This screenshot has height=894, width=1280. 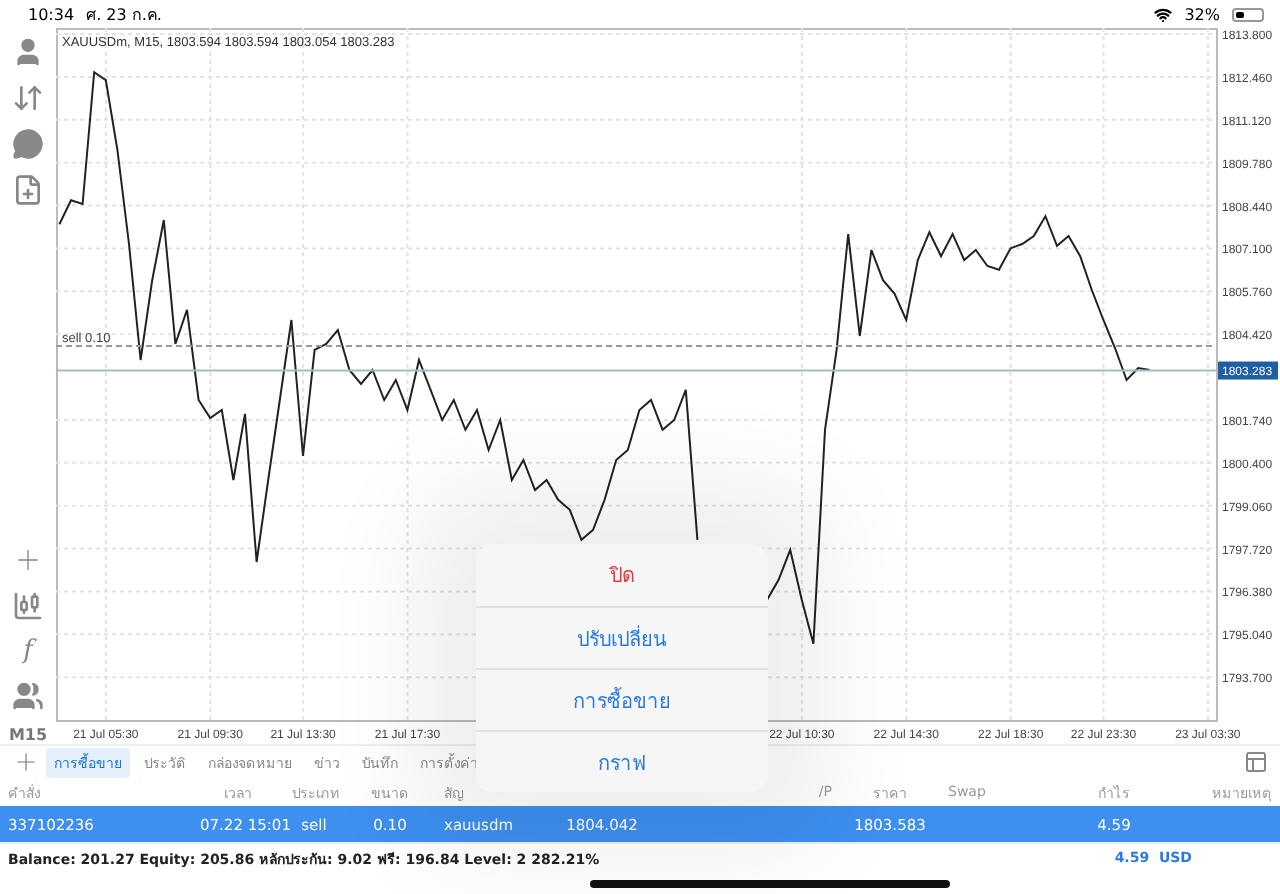 I want to click on menu-item: กราฟ, so click(x=622, y=761).